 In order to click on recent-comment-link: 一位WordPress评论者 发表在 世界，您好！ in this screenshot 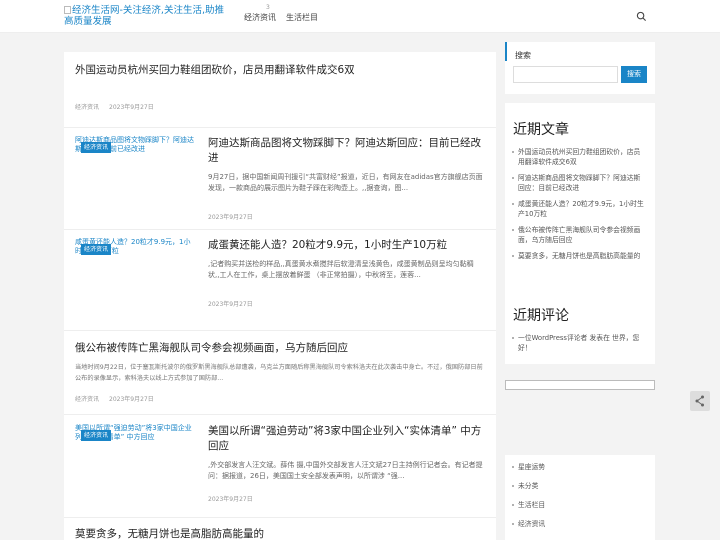, I will do `click(579, 343)`.